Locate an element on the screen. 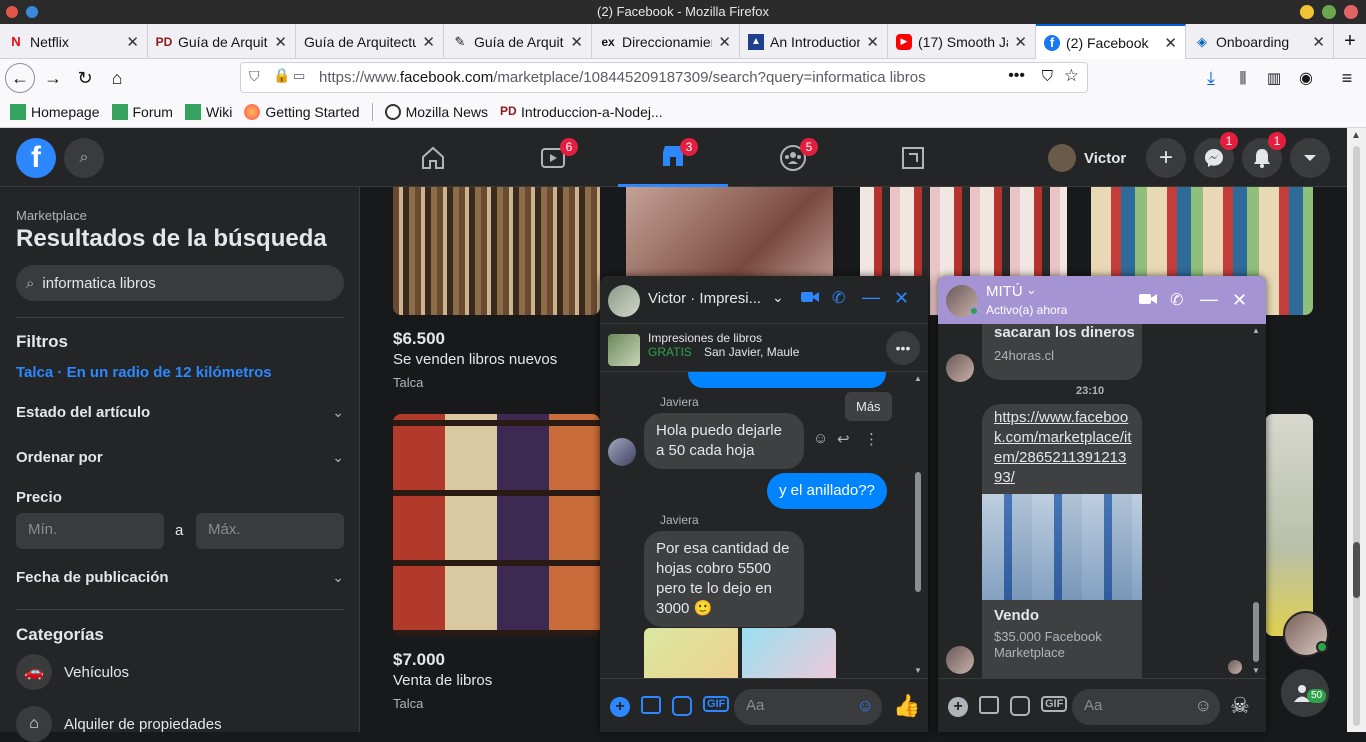  tab-introduction: ▲ An Introduction ✕ is located at coordinates (814, 41).